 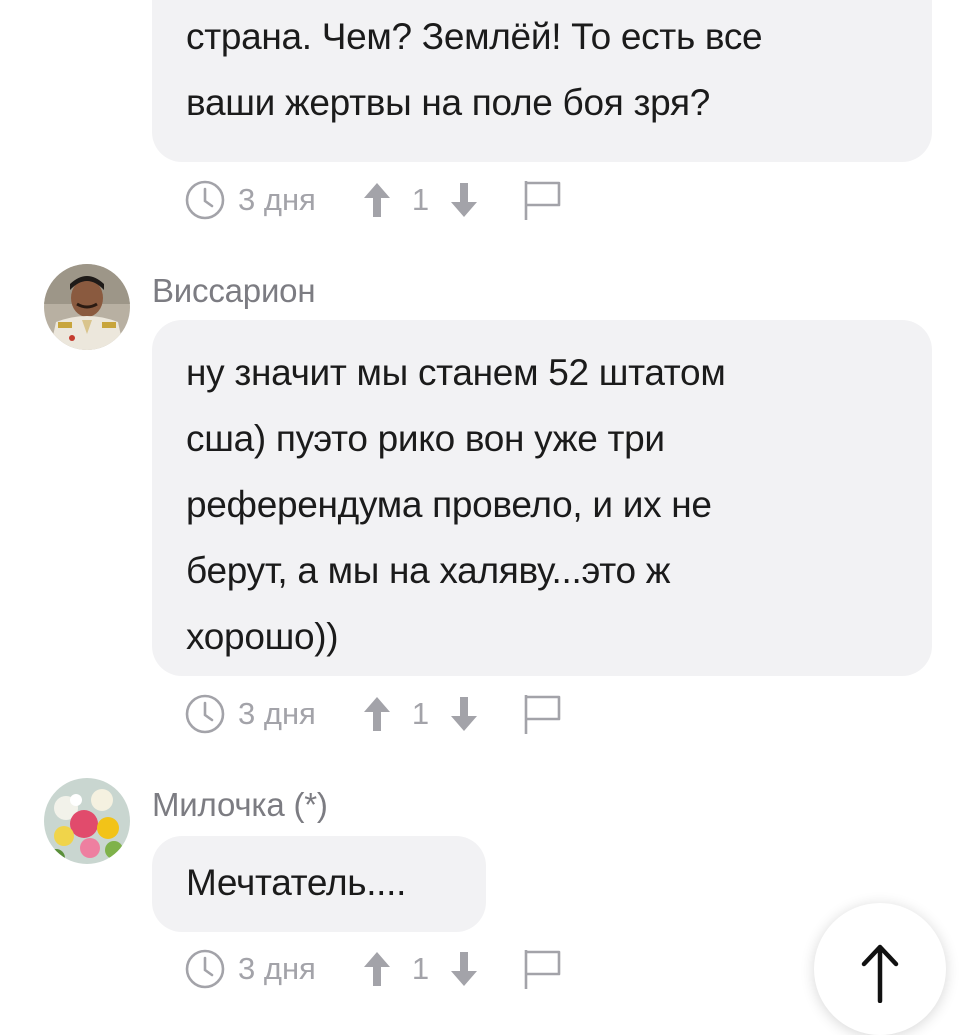 What do you see at coordinates (474, 36) in the screenshot?
I see `comment-text-line: страна. Чем? Землёй! То есть все` at bounding box center [474, 36].